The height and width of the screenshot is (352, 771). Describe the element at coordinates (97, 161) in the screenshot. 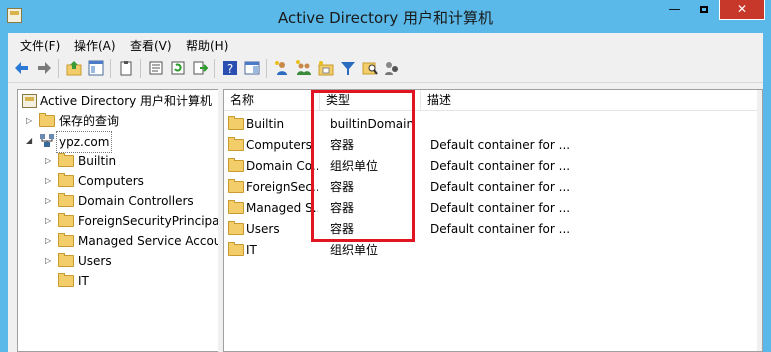

I see `tree-label: Builtin` at that location.